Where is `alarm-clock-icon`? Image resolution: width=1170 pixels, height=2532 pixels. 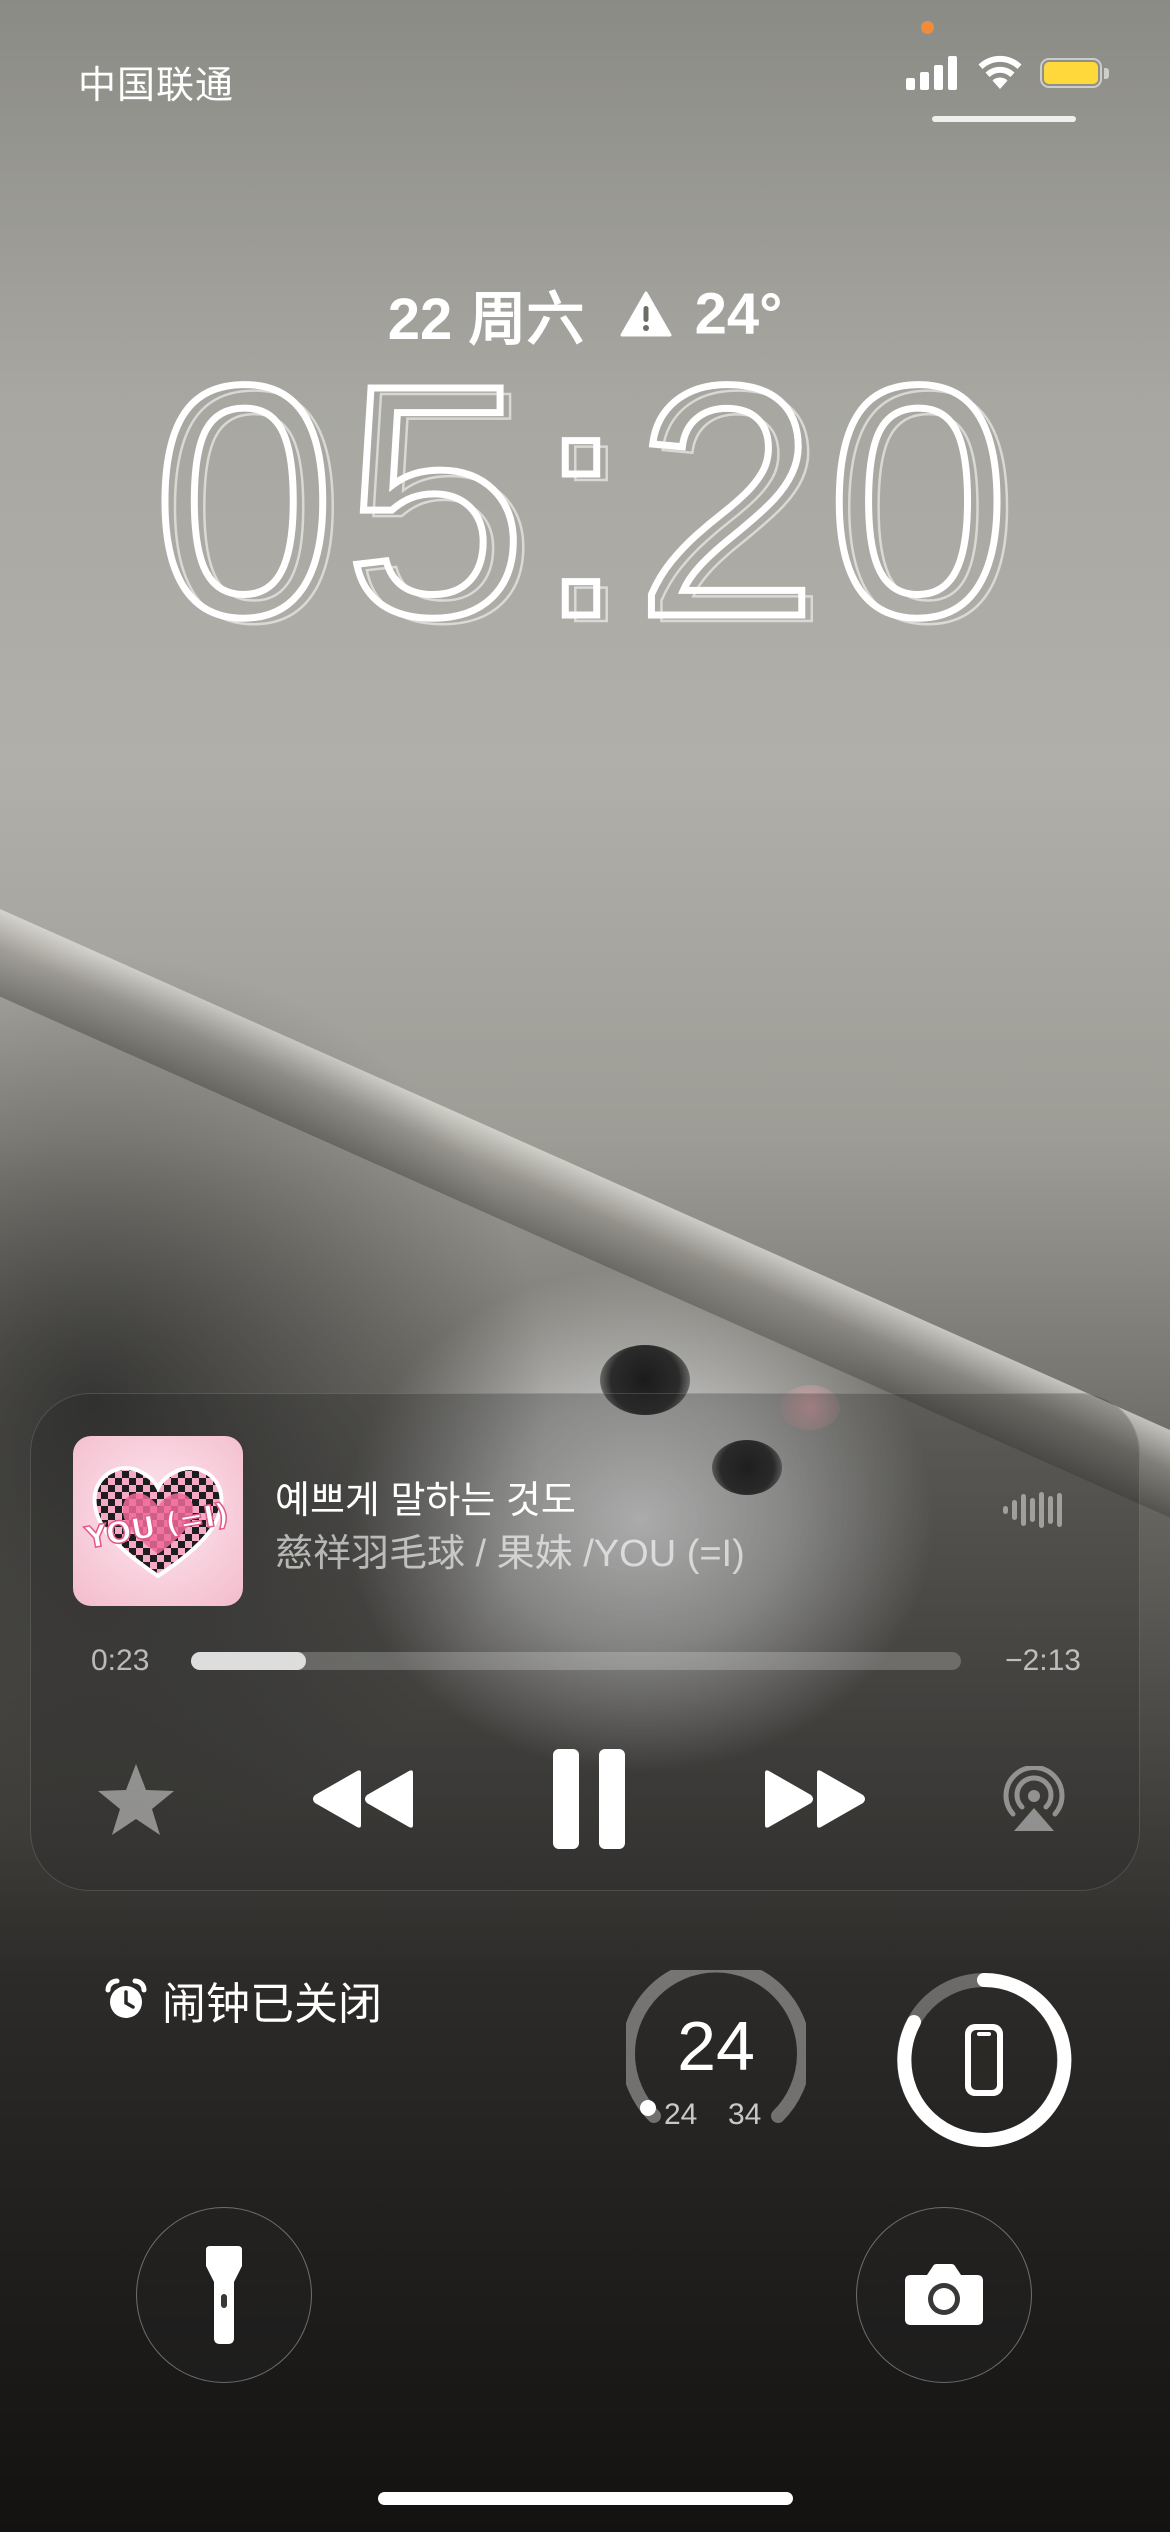
alarm-clock-icon is located at coordinates (126, 1998).